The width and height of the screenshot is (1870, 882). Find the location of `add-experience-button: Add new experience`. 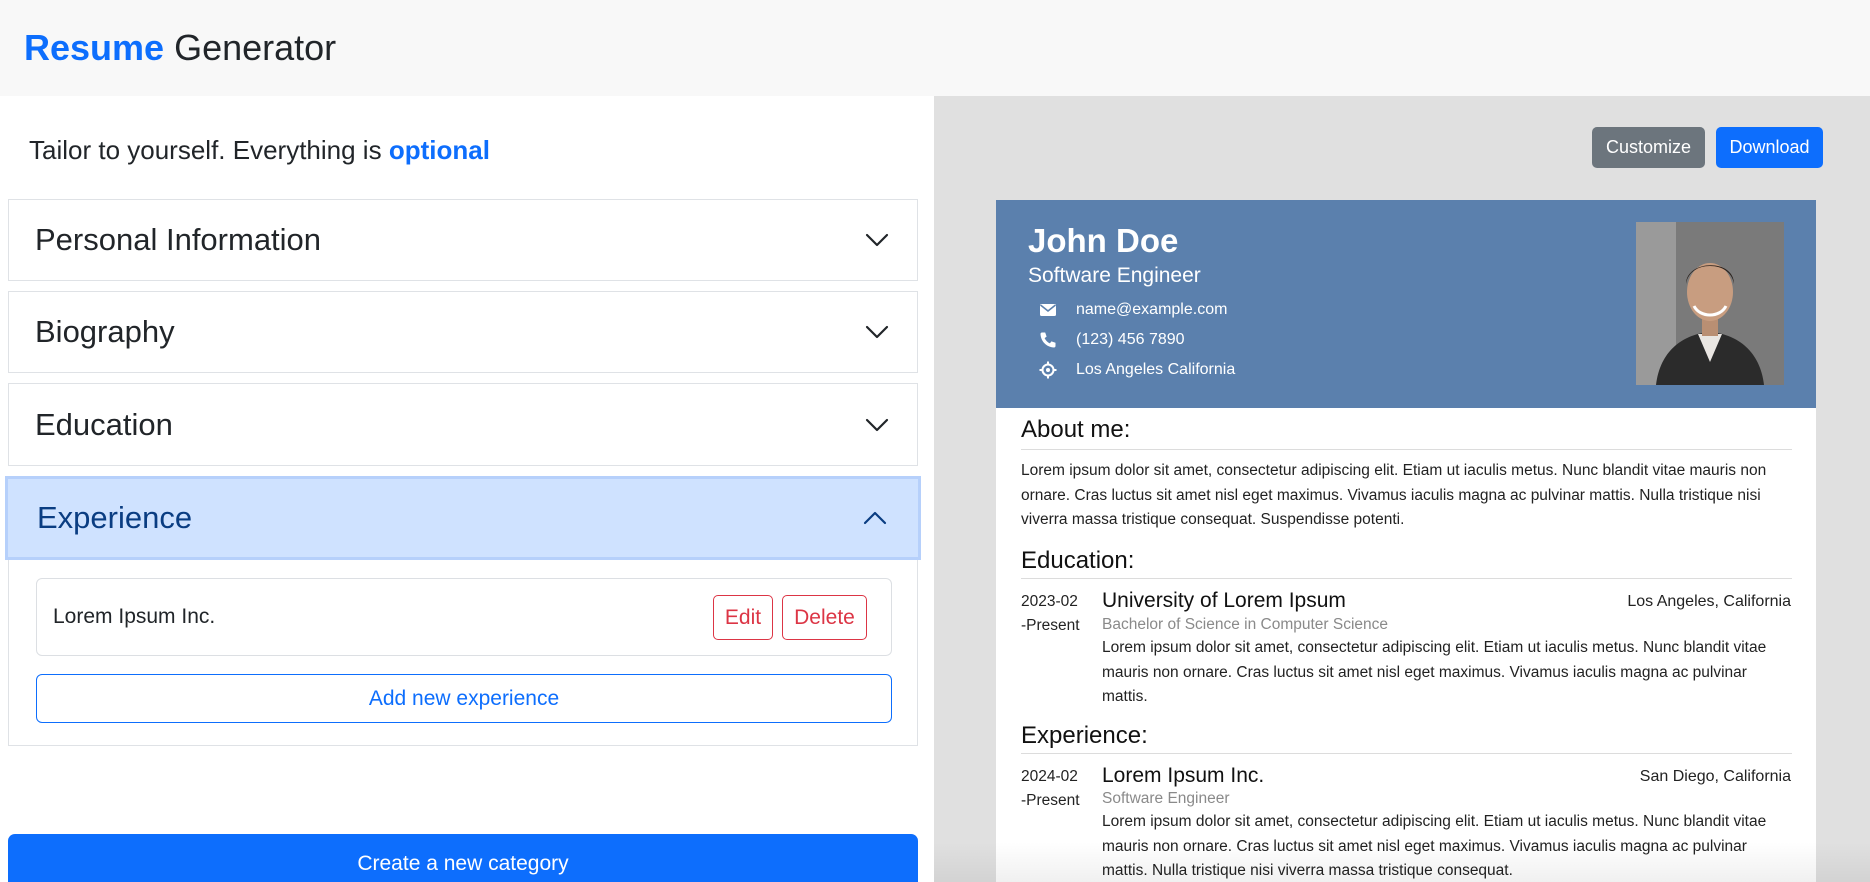

add-experience-button: Add new experience is located at coordinates (464, 698).